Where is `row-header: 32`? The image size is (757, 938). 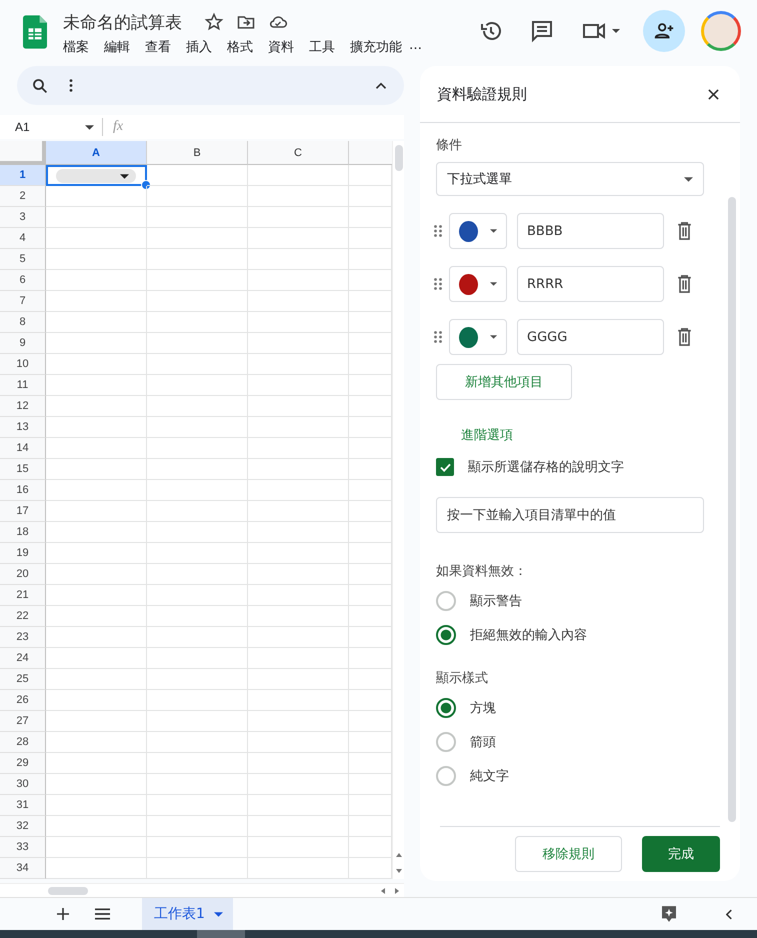
row-header: 32 is located at coordinates (23, 827).